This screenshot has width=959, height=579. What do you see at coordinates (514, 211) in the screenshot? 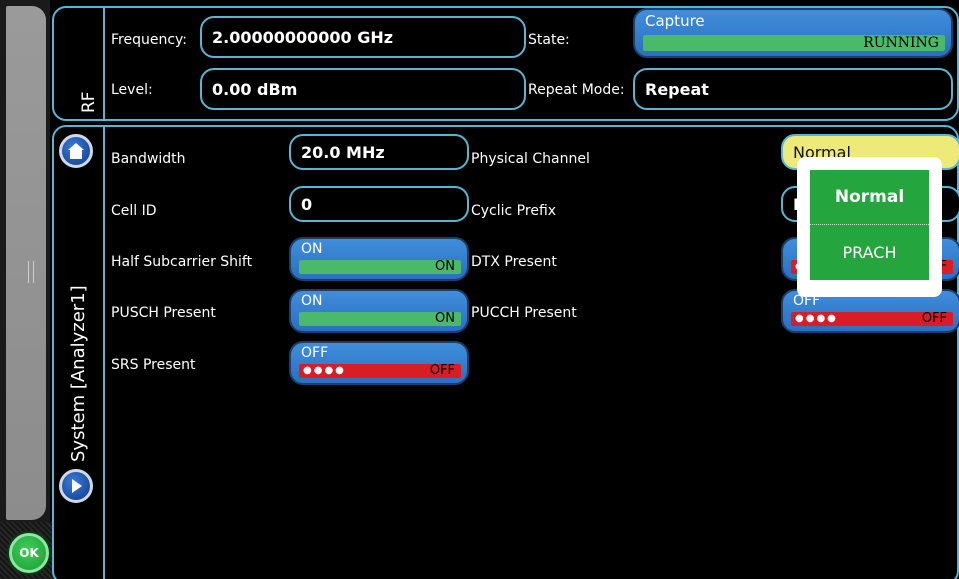
I see `cyclic-prefix-label: Cyclic Prefix` at bounding box center [514, 211].